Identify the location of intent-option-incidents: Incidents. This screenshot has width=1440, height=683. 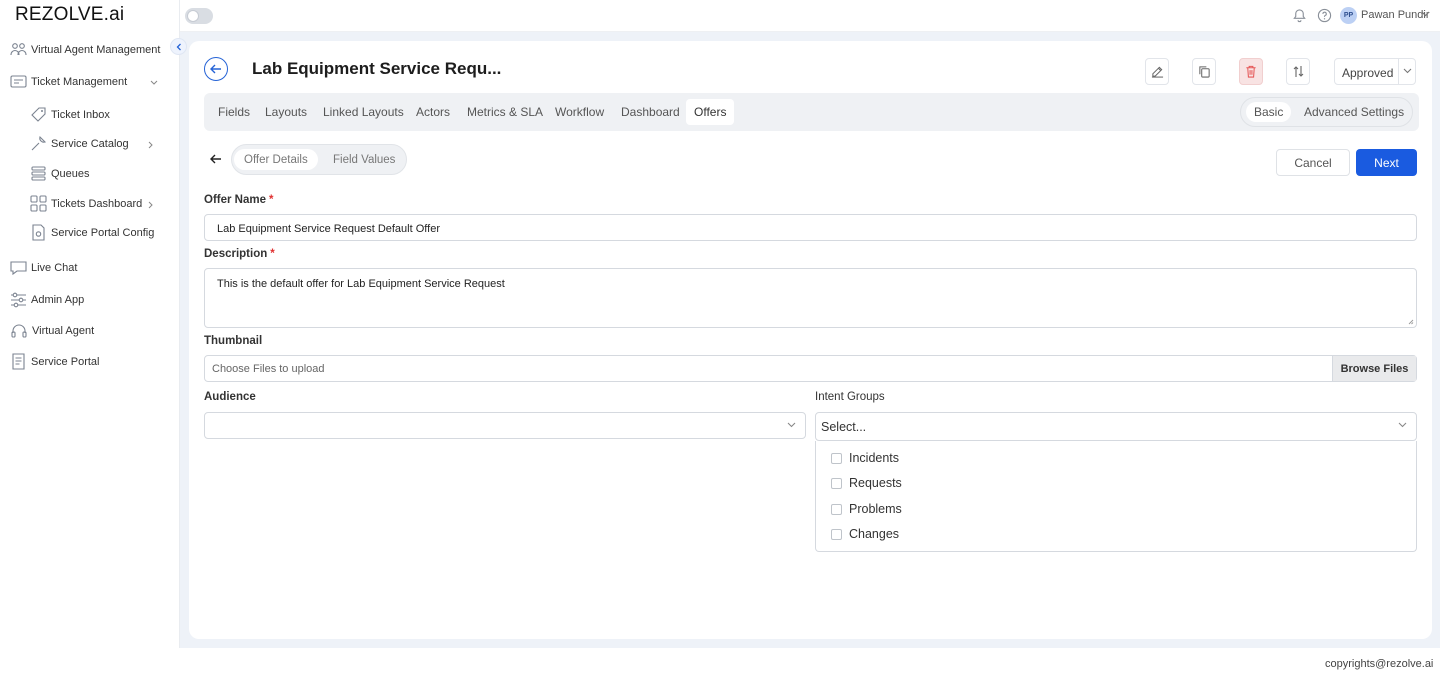
(865, 458).